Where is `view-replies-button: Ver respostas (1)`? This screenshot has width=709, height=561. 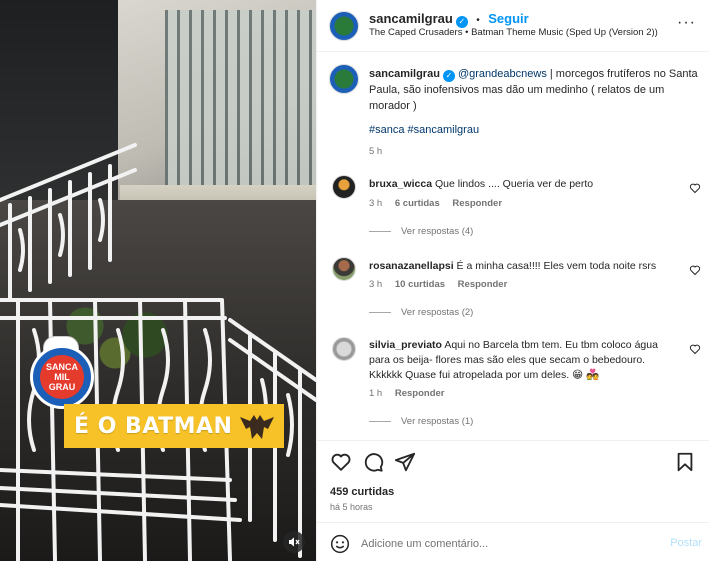 view-replies-button: Ver respostas (1) is located at coordinates (421, 421).